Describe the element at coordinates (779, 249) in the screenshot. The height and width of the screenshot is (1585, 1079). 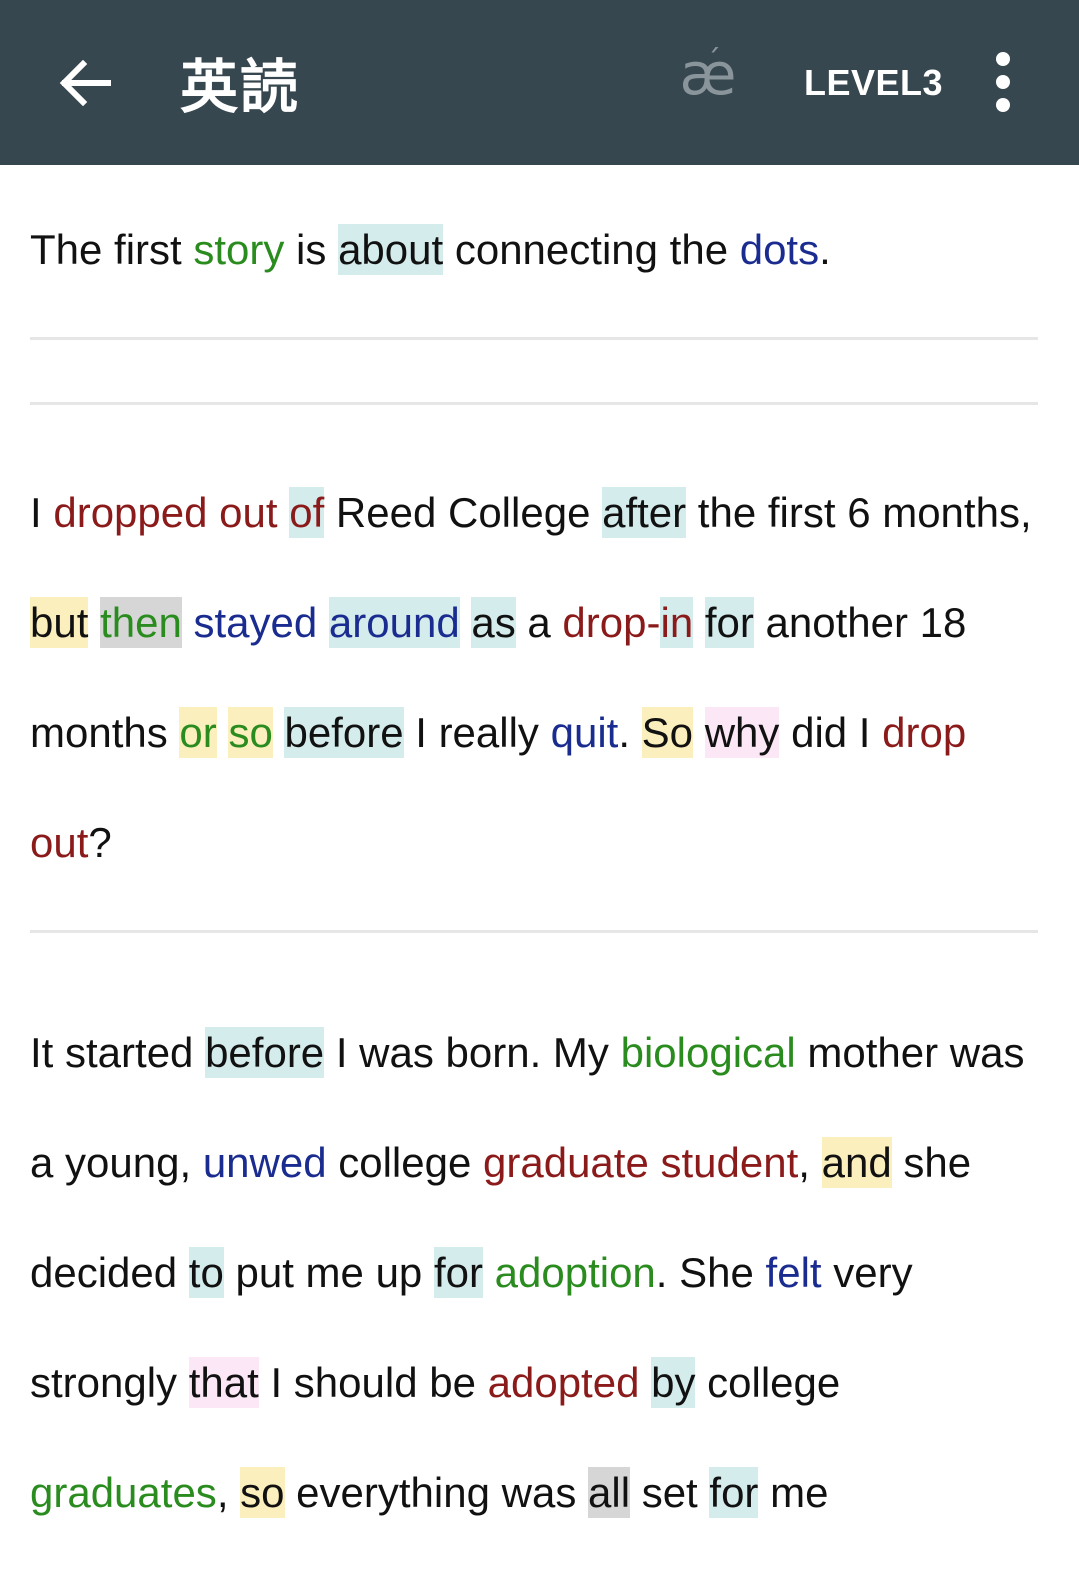
I see `vocab-word: dots` at that location.